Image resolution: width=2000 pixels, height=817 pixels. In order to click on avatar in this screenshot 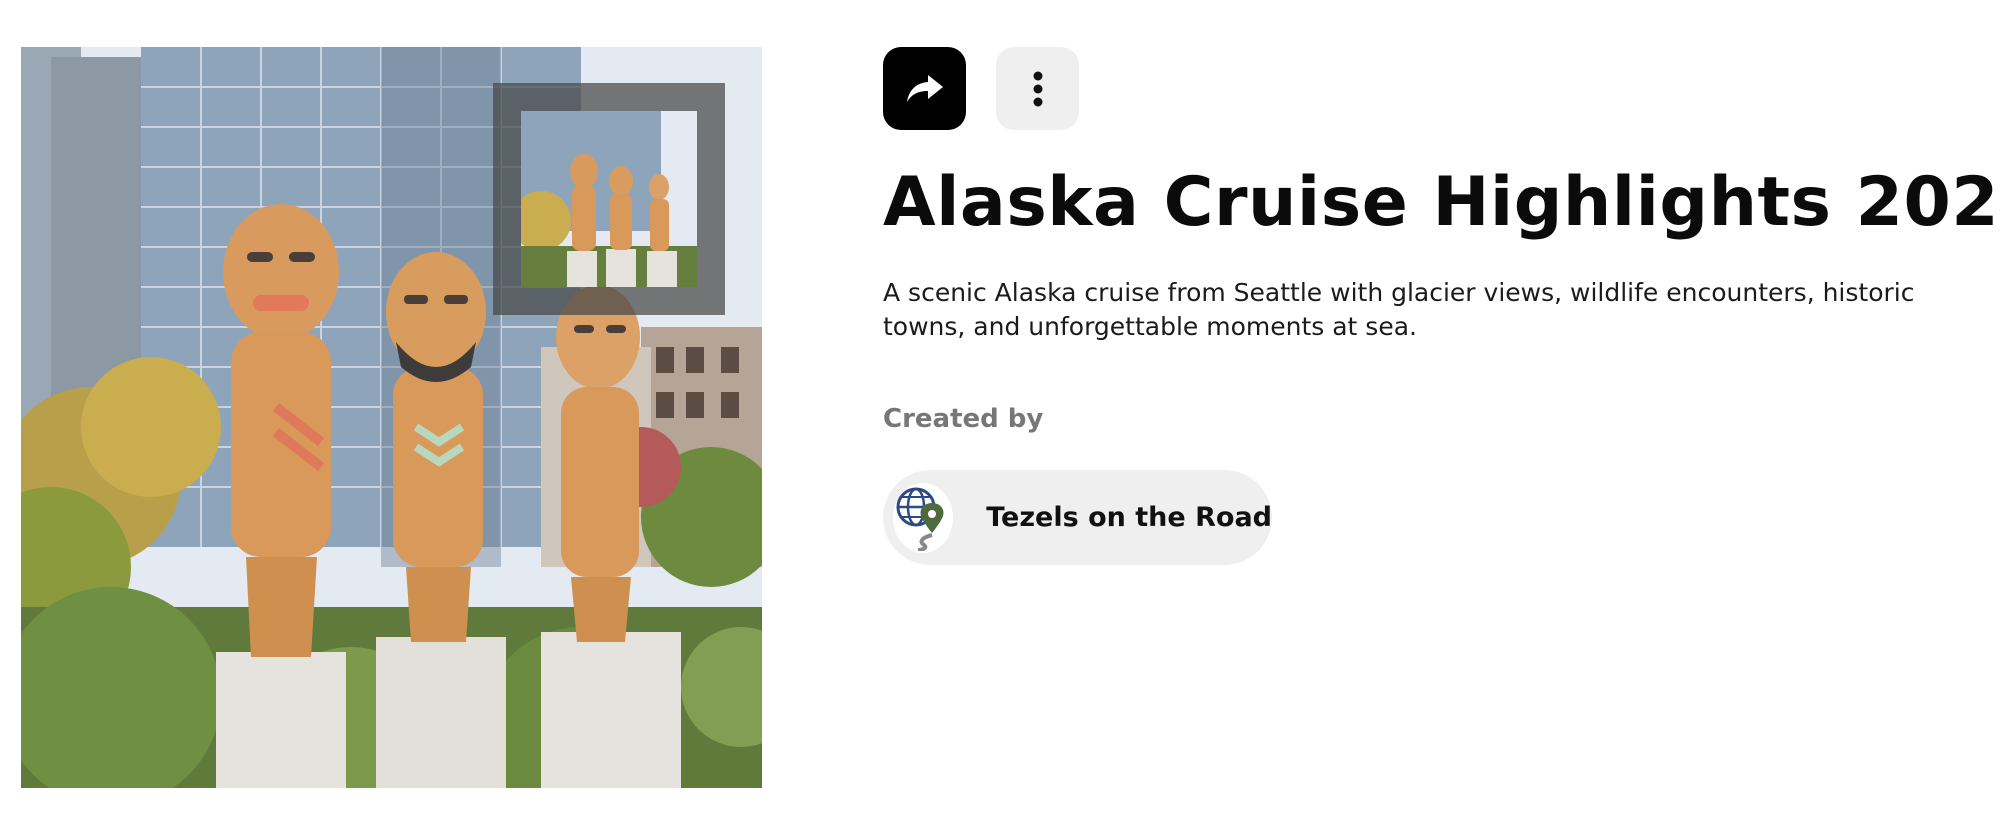, I will do `click(923, 517)`.